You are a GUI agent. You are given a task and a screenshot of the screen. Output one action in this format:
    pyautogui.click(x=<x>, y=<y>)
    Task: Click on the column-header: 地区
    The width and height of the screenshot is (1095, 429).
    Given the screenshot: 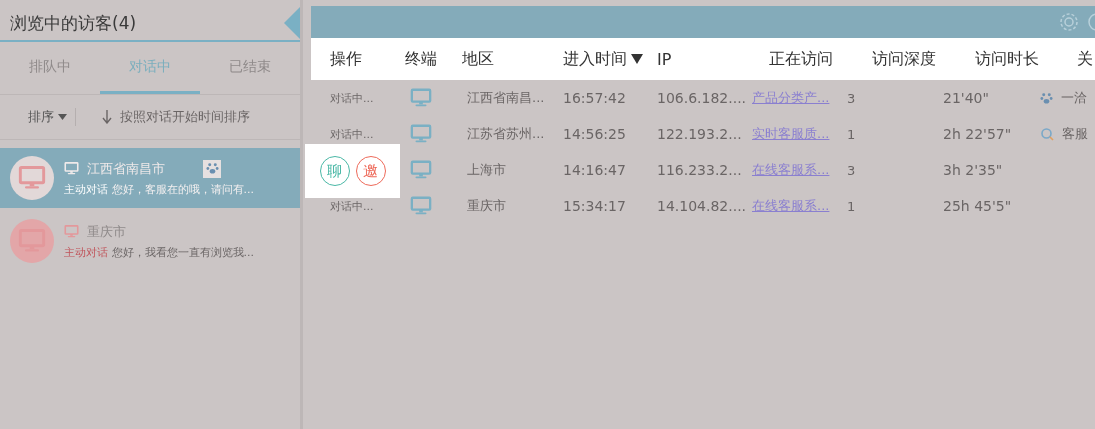 What is the action you would take?
    pyautogui.click(x=478, y=59)
    